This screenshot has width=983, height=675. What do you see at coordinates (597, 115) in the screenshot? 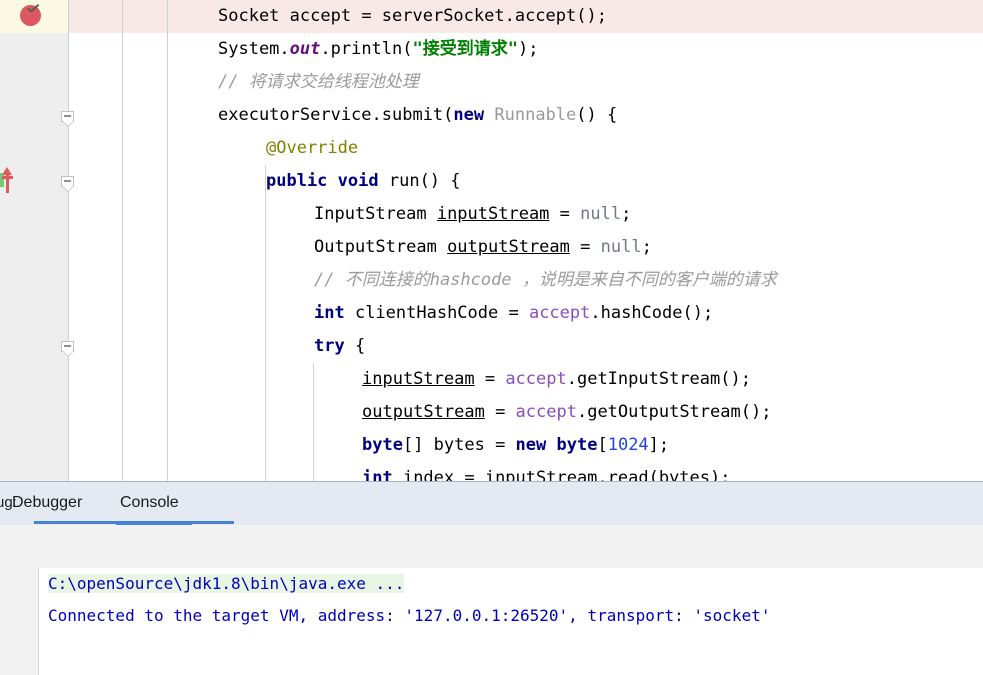
I see `code-token: () {` at bounding box center [597, 115].